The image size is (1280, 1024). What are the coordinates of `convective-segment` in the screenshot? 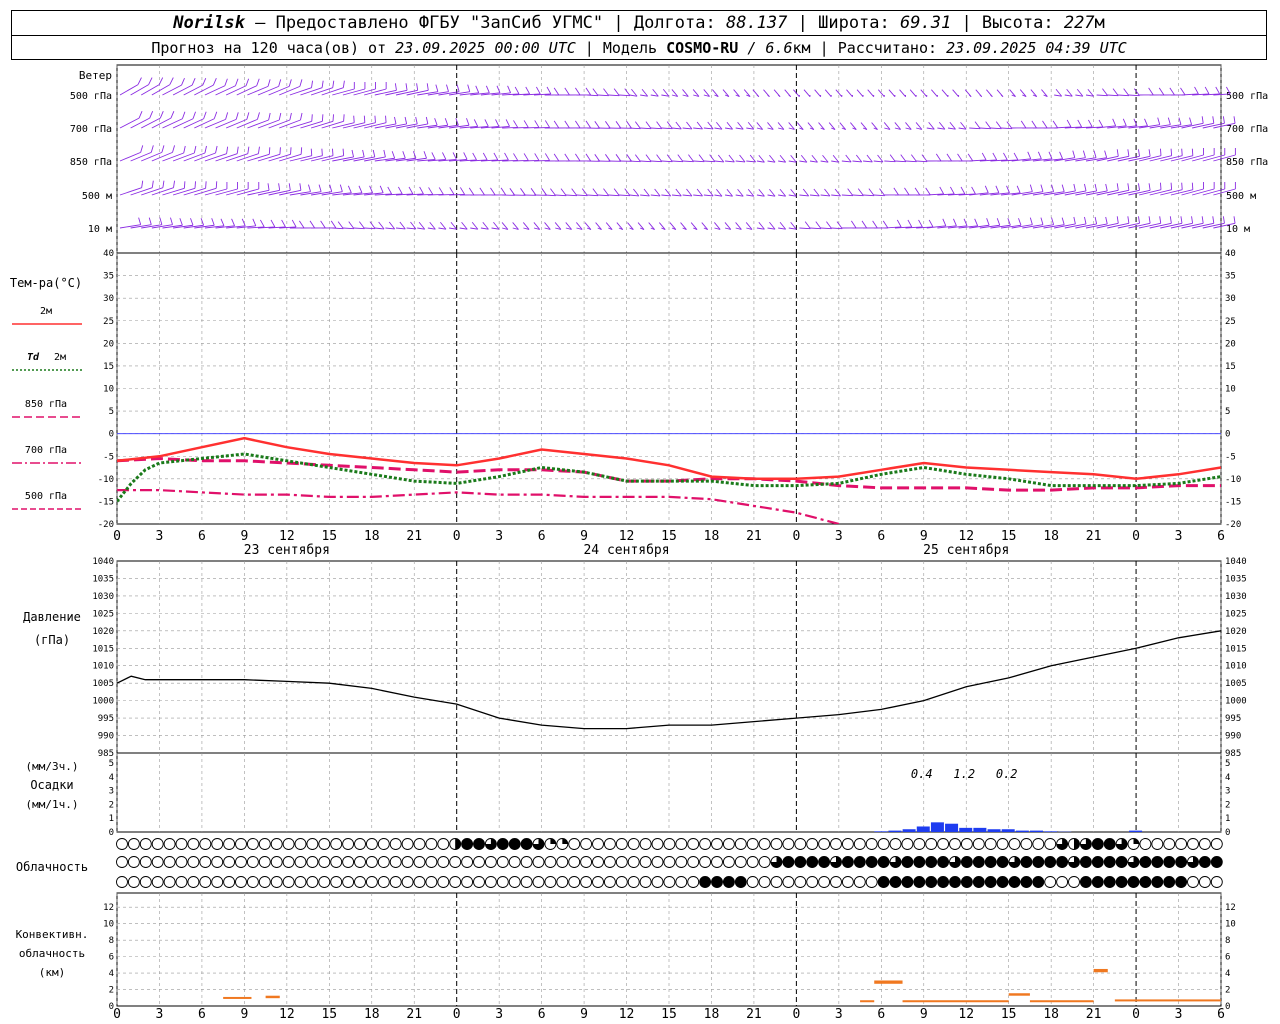 It's located at (272, 997).